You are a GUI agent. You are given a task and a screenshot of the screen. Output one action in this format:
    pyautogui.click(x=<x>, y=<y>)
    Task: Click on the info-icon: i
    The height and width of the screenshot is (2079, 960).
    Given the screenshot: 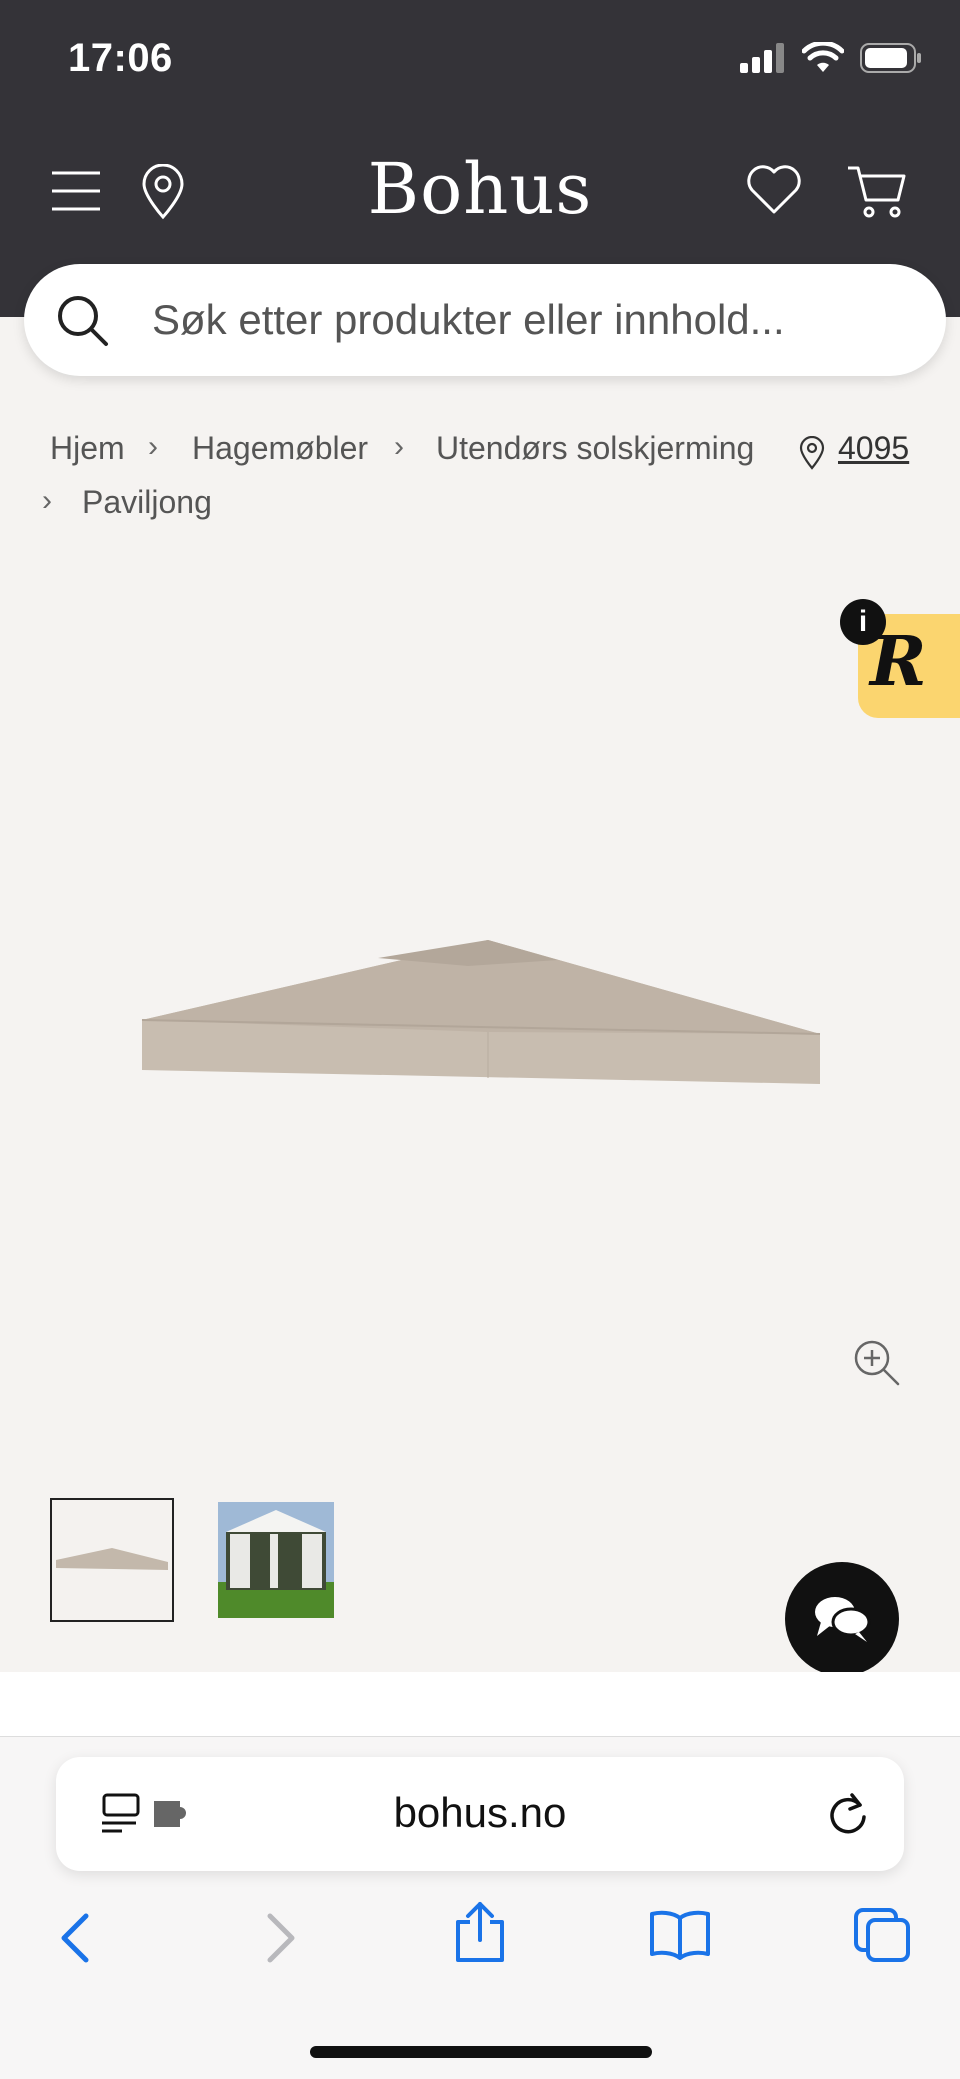 What is the action you would take?
    pyautogui.click(x=863, y=622)
    